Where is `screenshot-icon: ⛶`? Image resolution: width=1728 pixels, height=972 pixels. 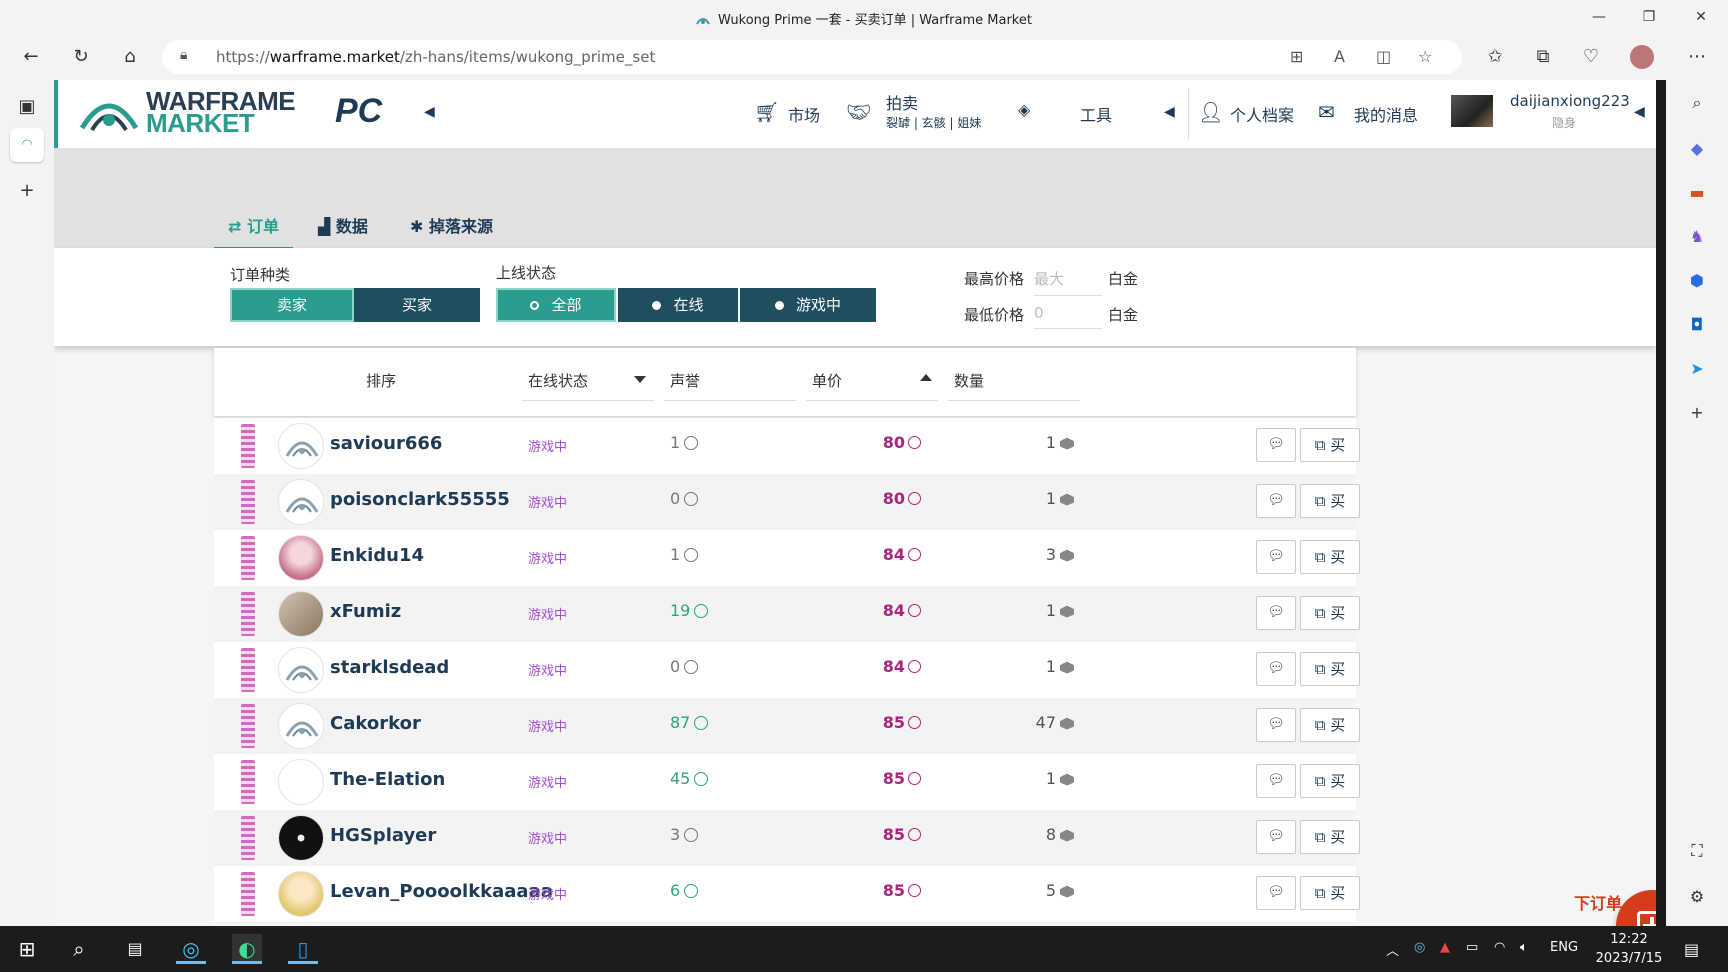
screenshot-icon: ⛶ is located at coordinates (1697, 851).